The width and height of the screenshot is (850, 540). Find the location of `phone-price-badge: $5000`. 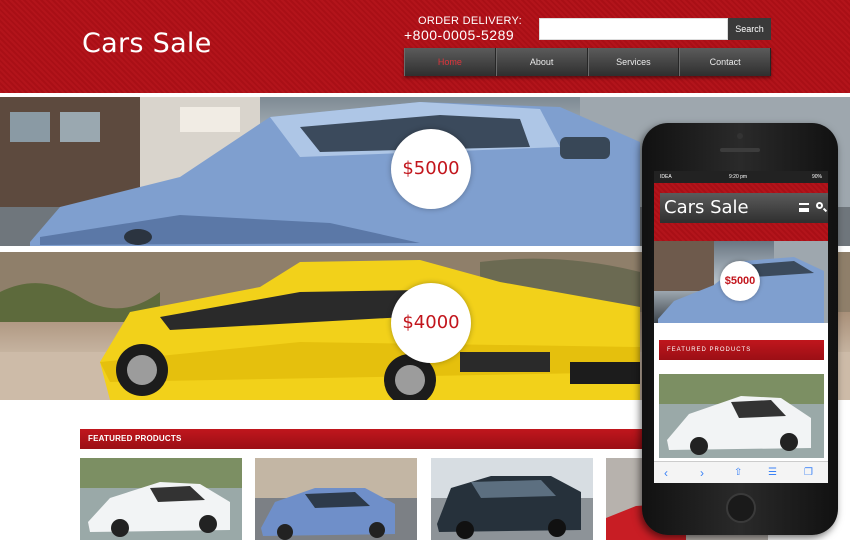

phone-price-badge: $5000 is located at coordinates (740, 281).